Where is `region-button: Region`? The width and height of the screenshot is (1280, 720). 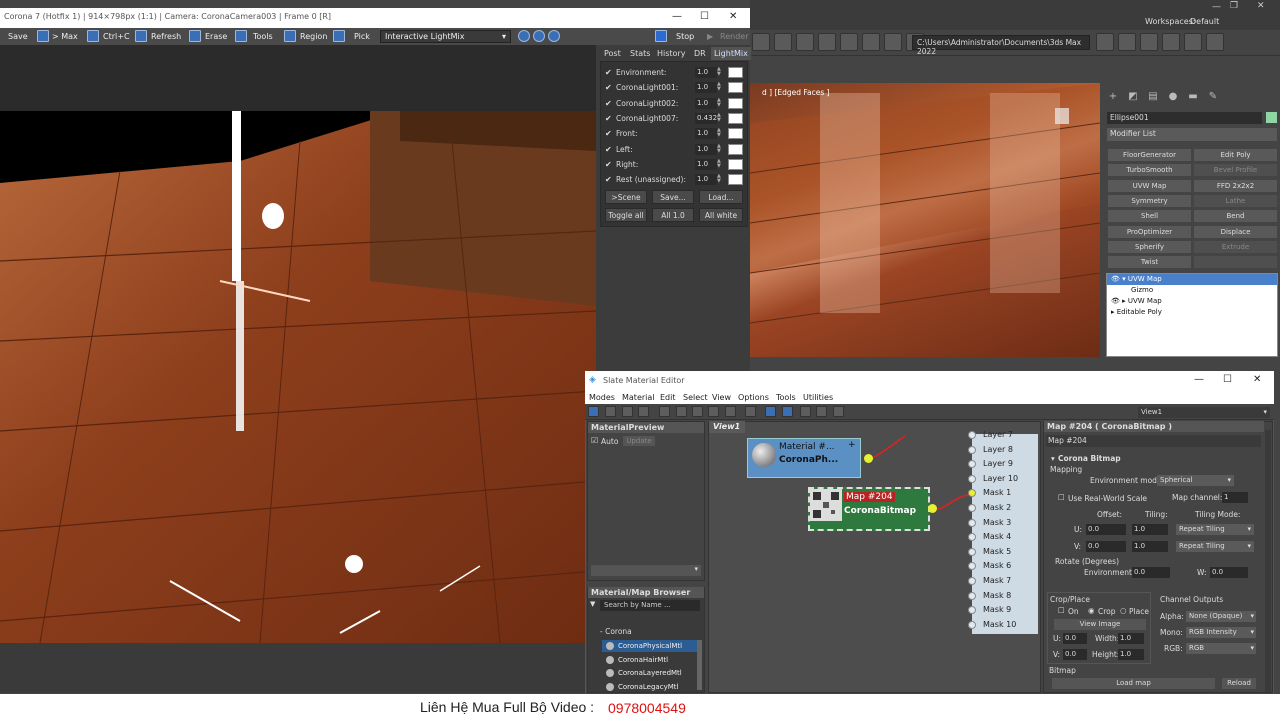 region-button: Region is located at coordinates (313, 36).